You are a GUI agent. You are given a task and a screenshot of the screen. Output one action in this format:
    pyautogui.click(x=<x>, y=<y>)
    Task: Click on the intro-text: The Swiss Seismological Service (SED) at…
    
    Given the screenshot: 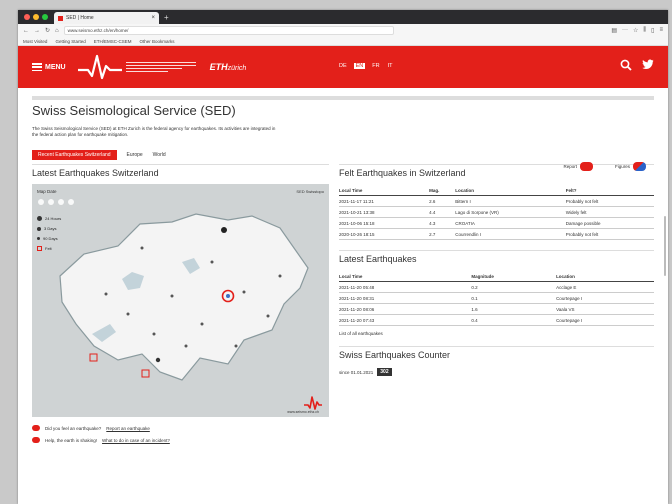 What is the action you would take?
    pyautogui.click(x=154, y=131)
    